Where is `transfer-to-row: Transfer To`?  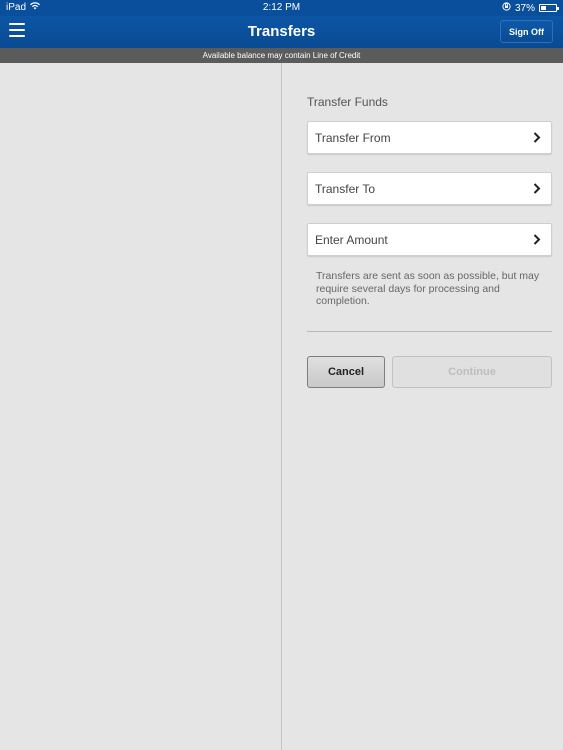 transfer-to-row: Transfer To is located at coordinates (429, 188).